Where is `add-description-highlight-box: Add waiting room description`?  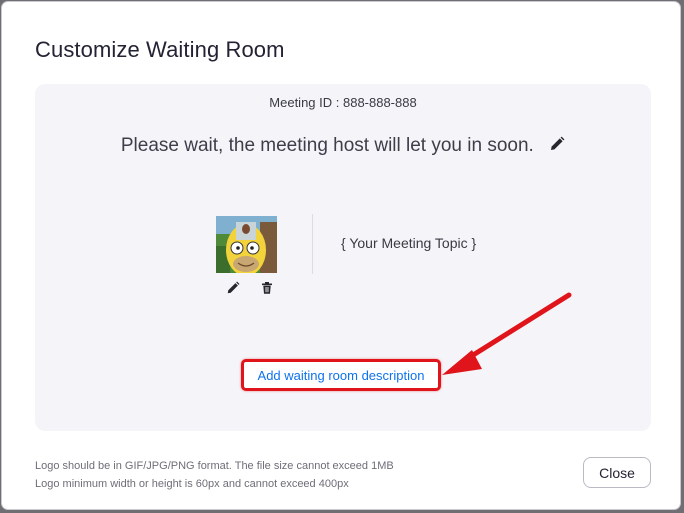
add-description-highlight-box: Add waiting room description is located at coordinates (341, 375).